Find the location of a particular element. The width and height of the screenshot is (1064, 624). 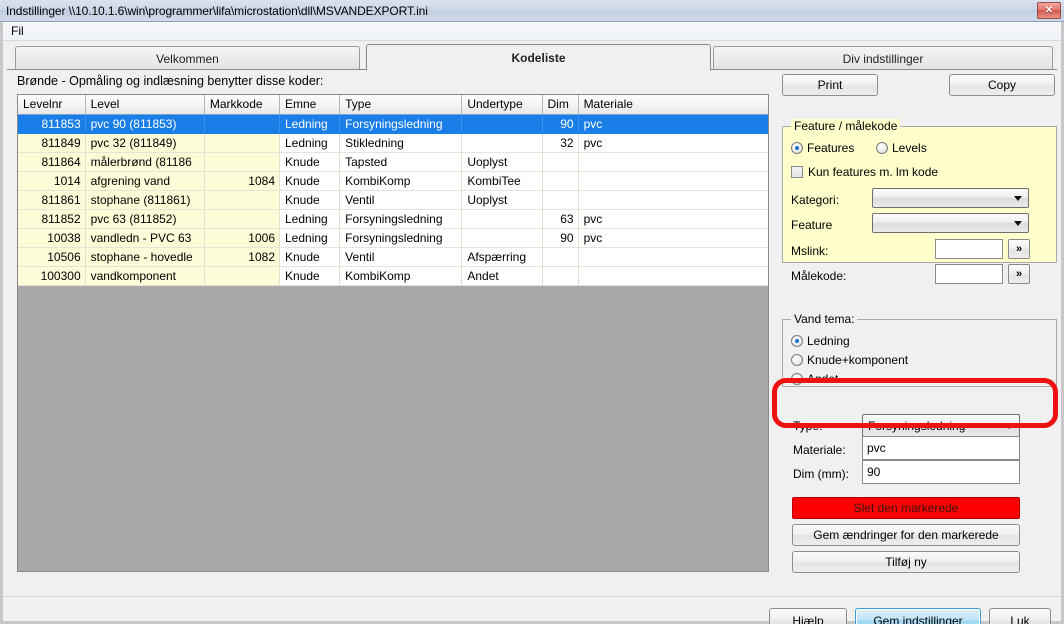

mslink-browse-button: » is located at coordinates (1019, 249).